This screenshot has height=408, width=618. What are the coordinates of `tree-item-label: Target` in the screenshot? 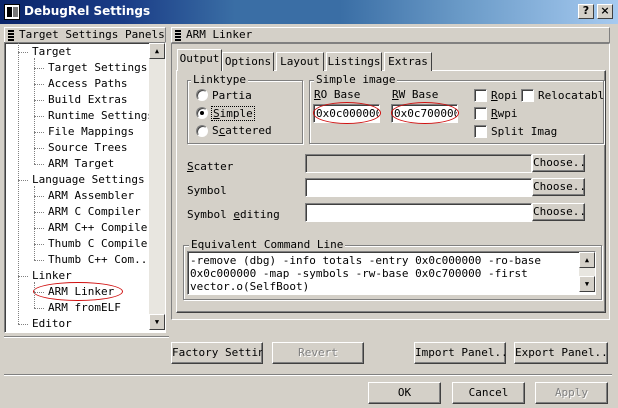 It's located at (52, 51).